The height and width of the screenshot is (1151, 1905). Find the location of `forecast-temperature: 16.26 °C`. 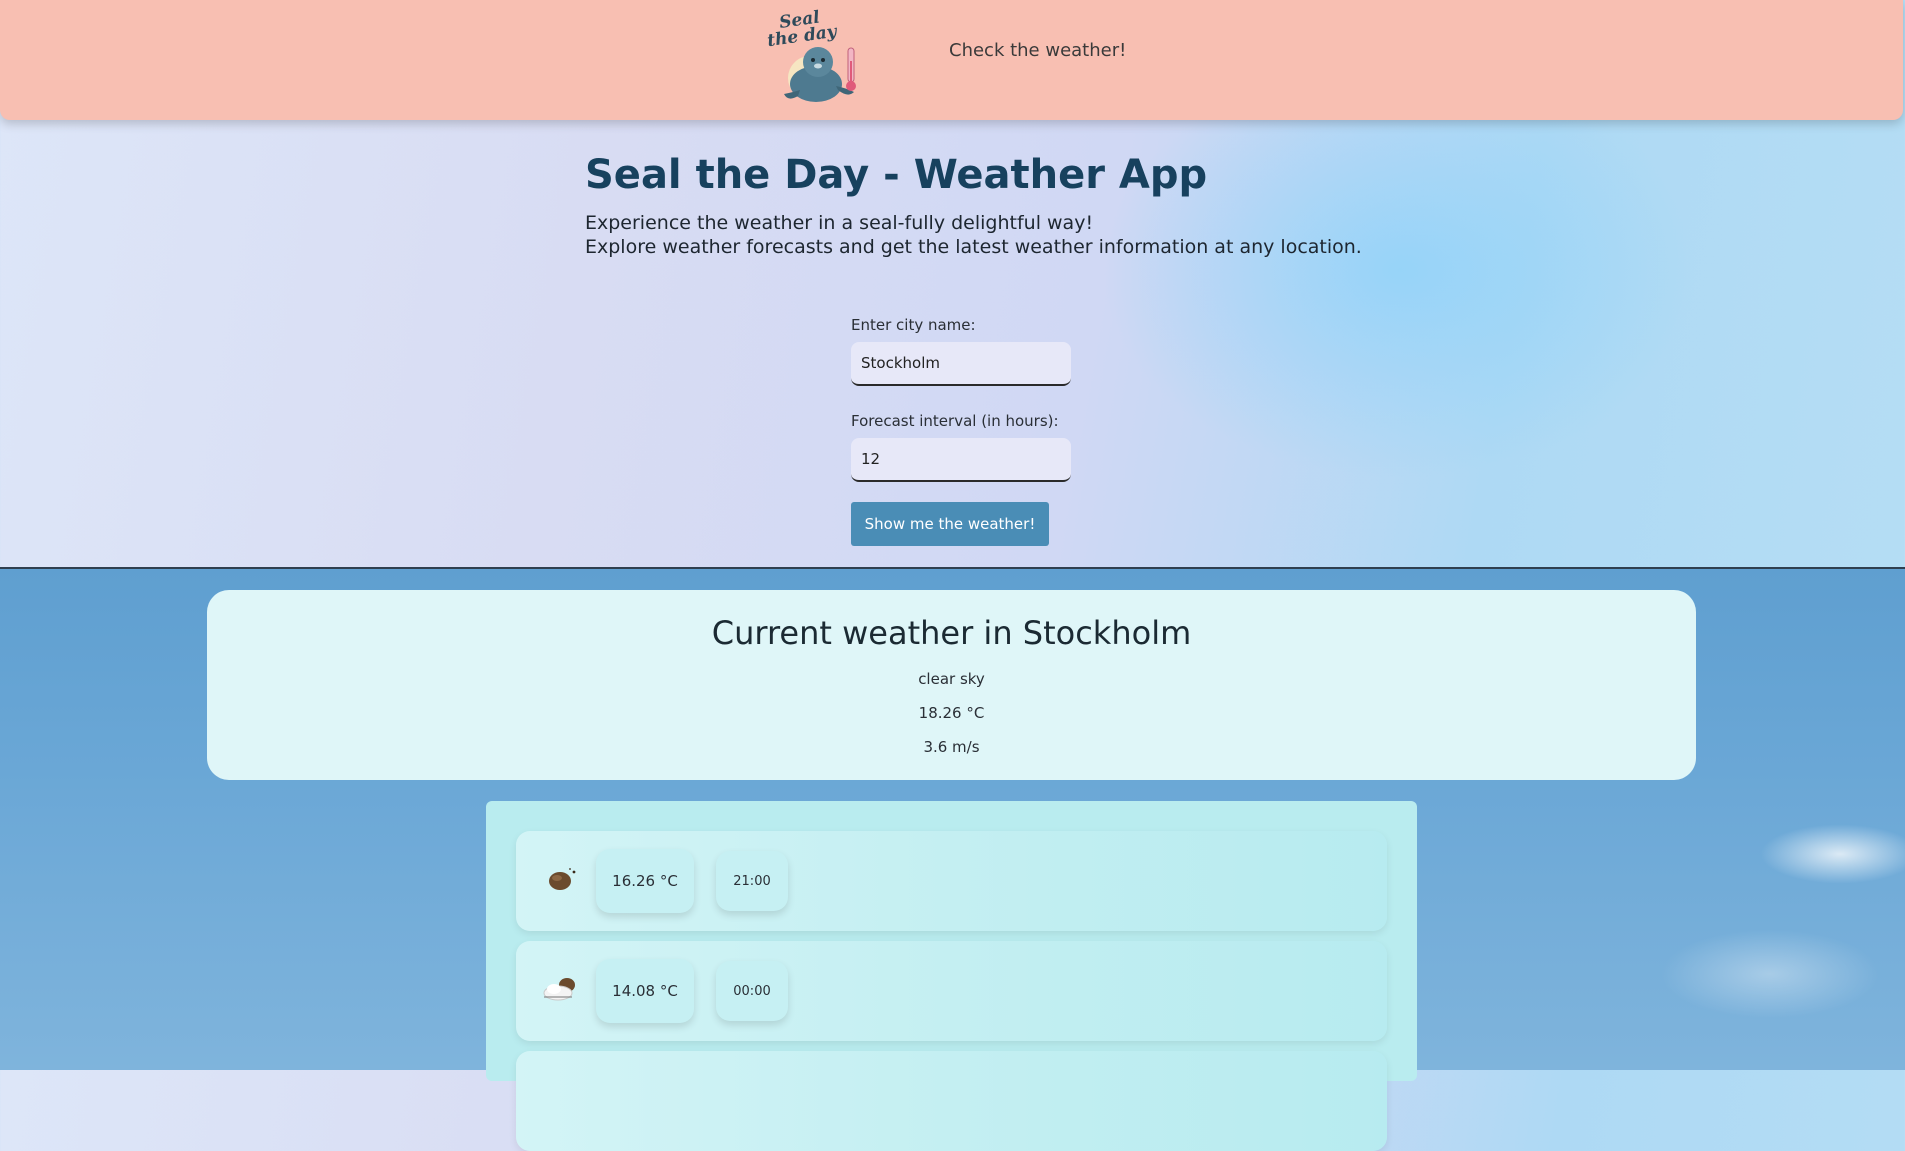

forecast-temperature: 16.26 °C is located at coordinates (645, 881).